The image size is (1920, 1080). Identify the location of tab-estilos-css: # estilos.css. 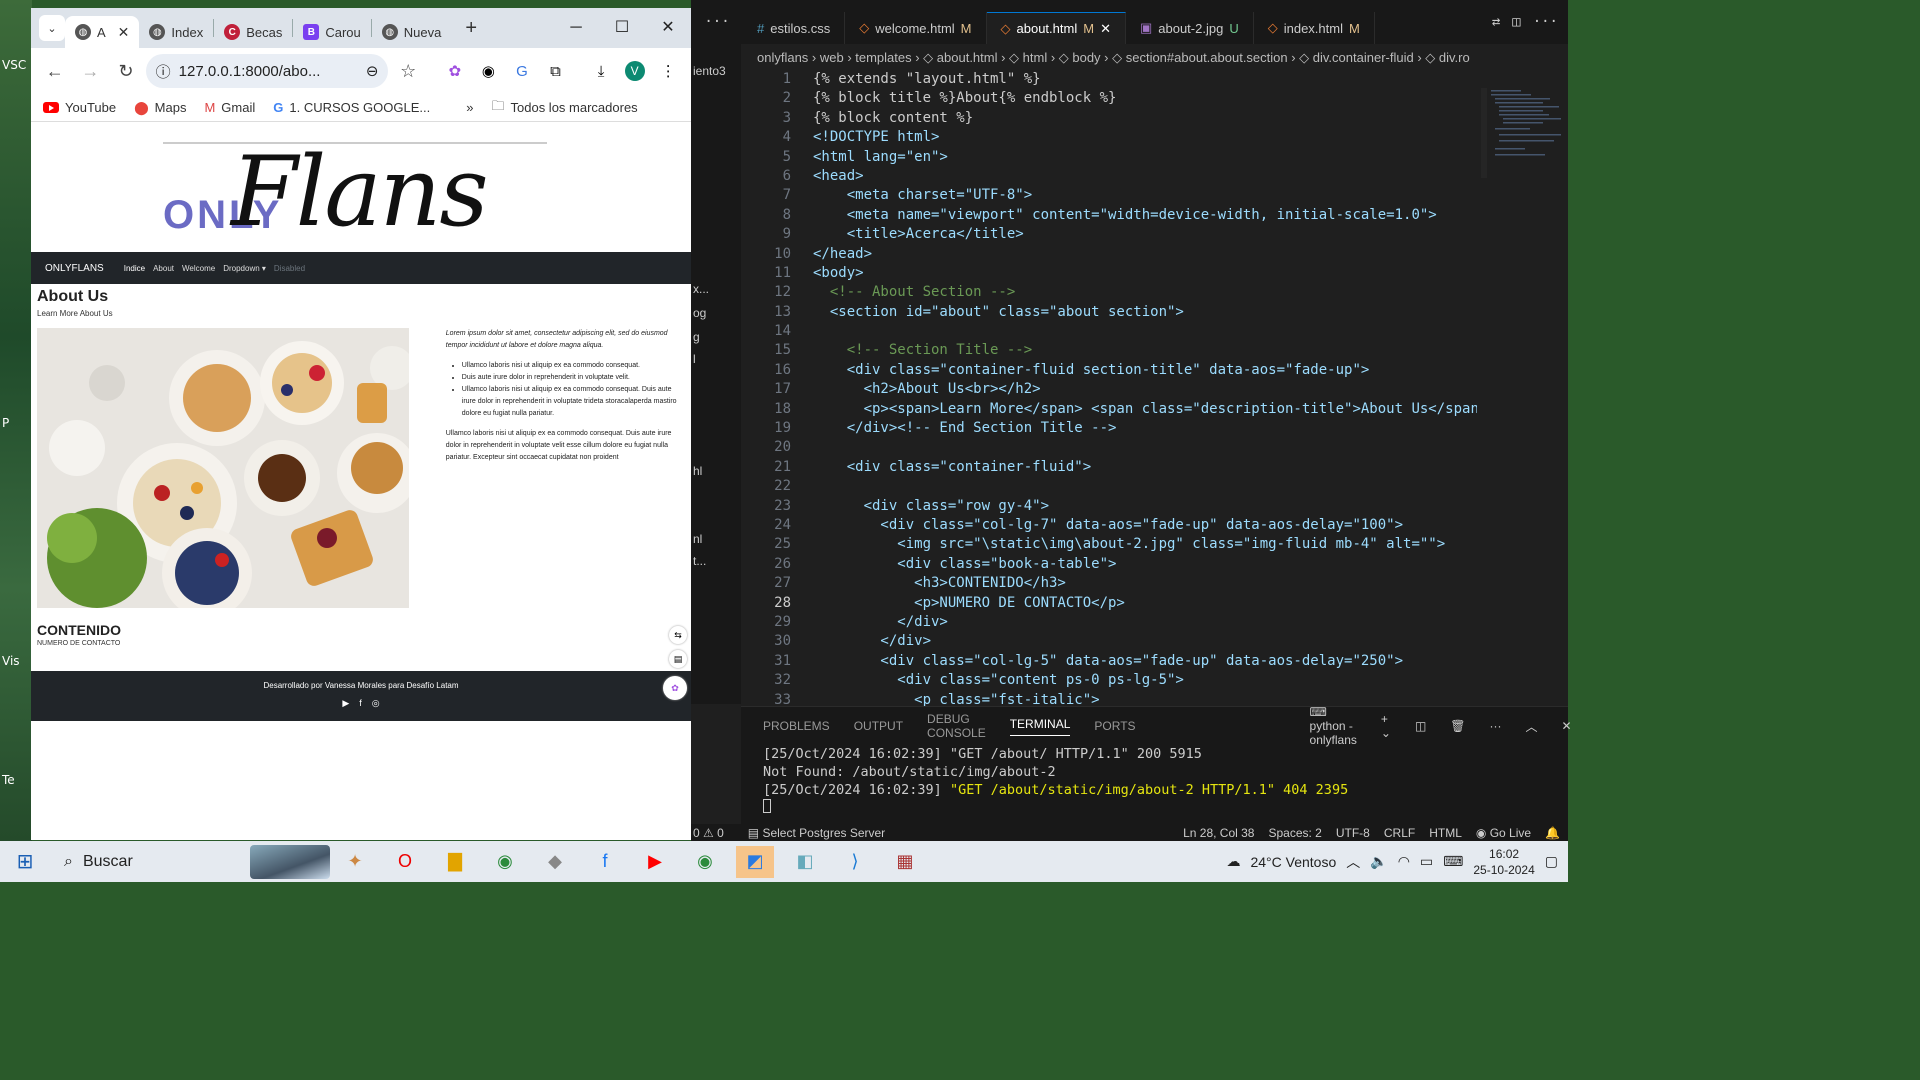
(794, 28).